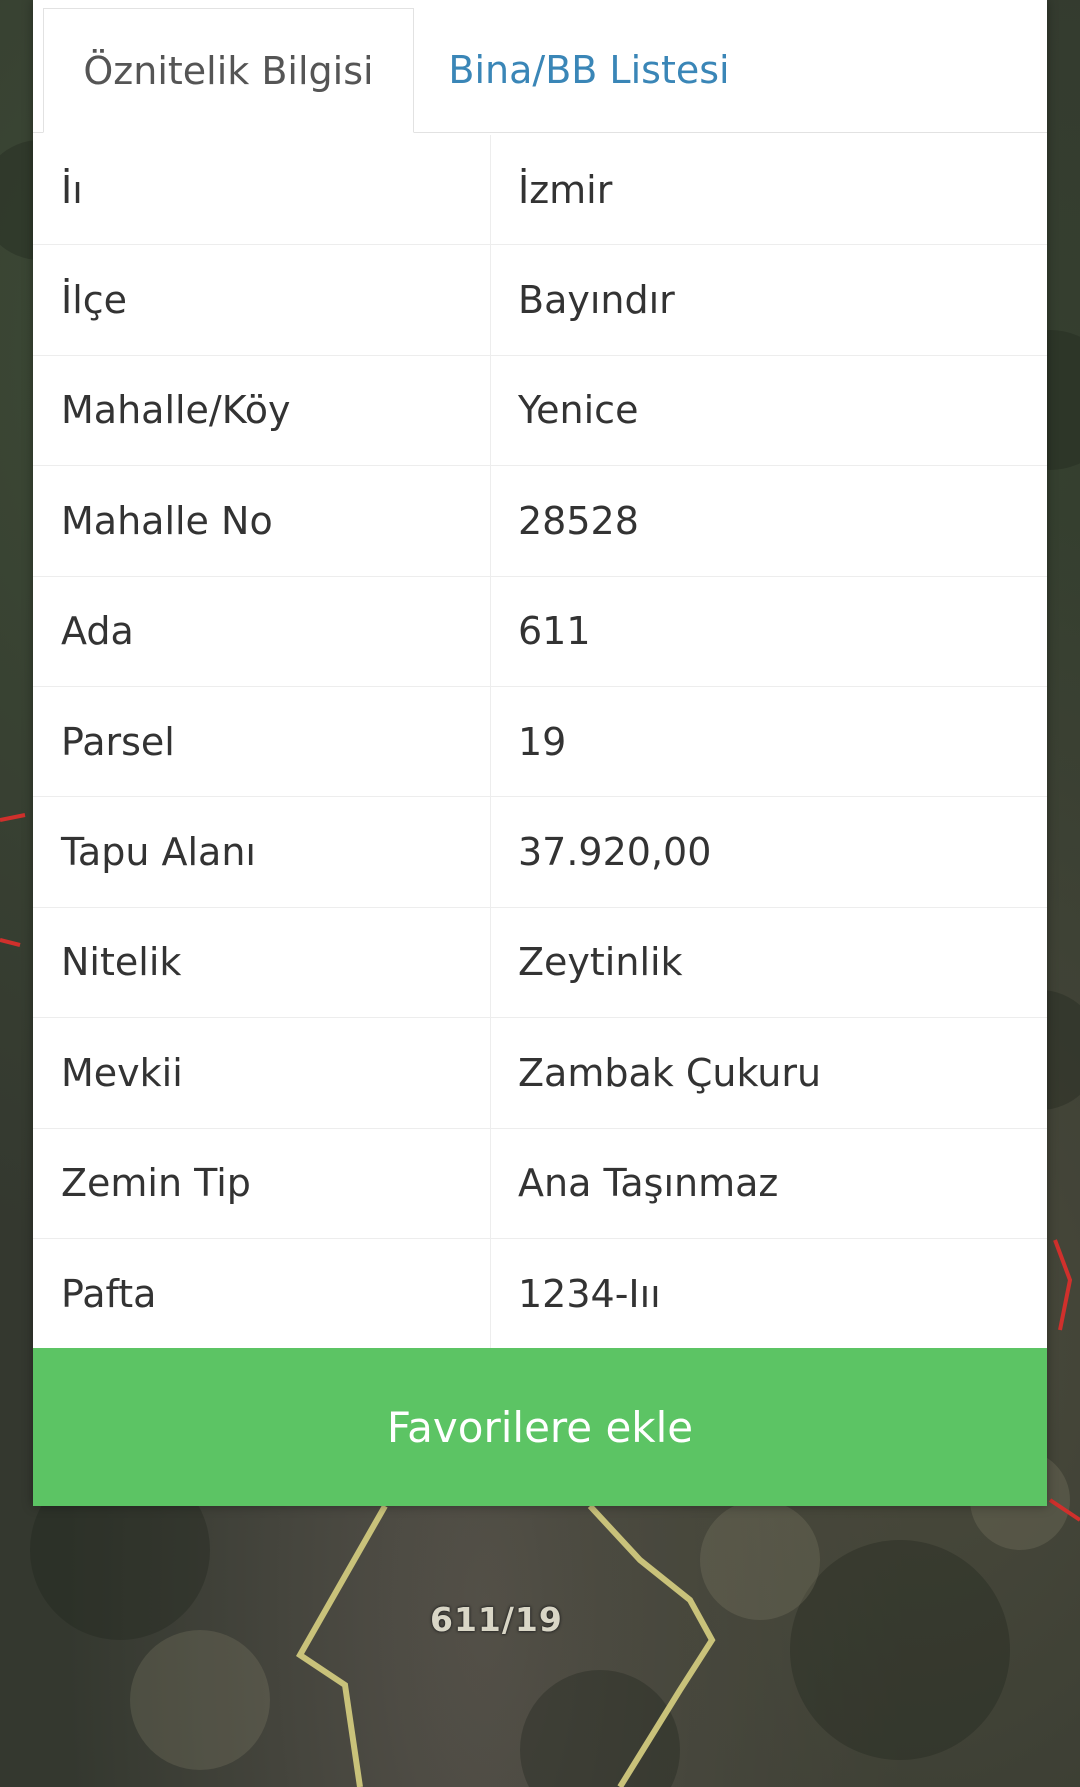  I want to click on table-row: İlçe Bayındır, so click(540, 300).